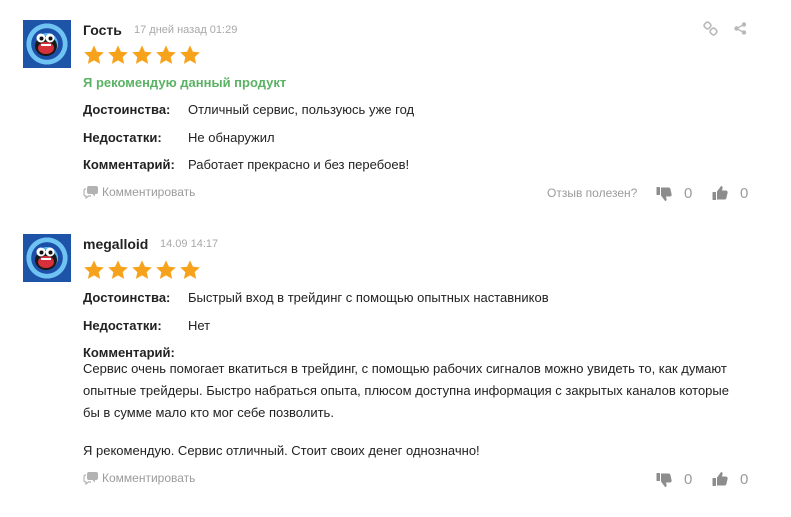  I want to click on thumbs-down-icon, so click(664, 482).